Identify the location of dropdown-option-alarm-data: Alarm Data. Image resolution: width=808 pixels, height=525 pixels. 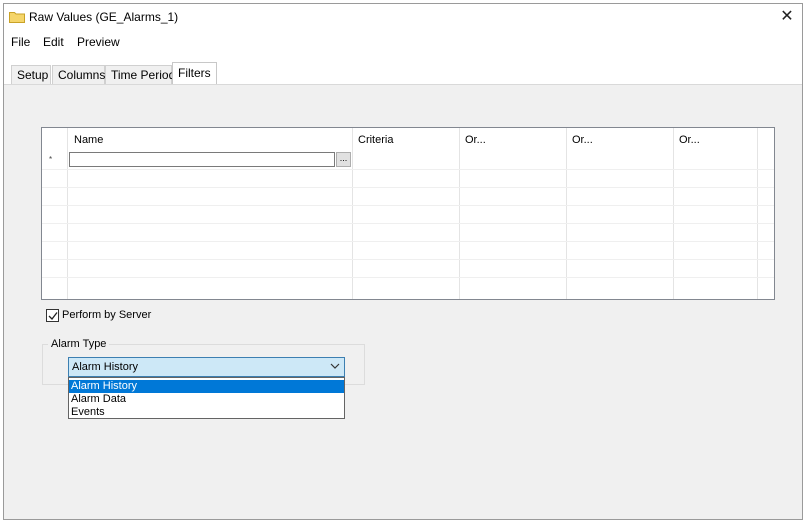
(206, 399).